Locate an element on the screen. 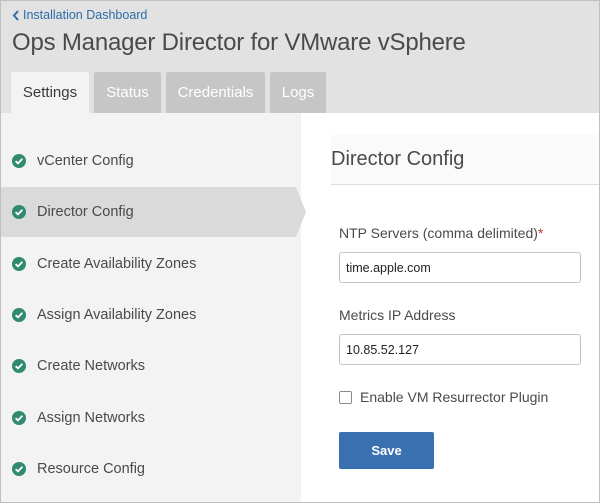  section-title: Director Config is located at coordinates (398, 159).